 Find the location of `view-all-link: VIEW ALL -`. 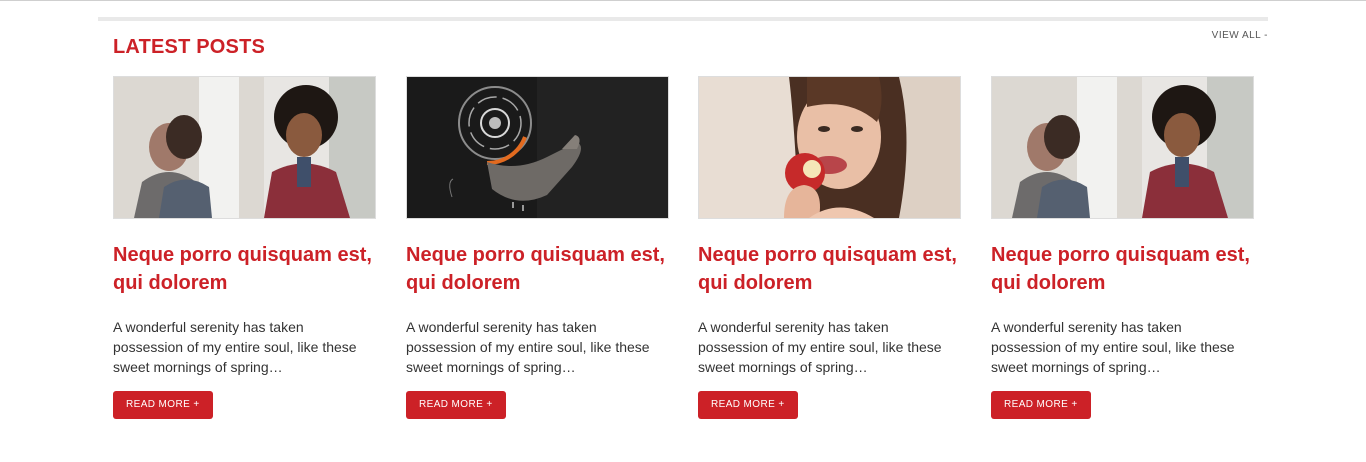

view-all-link: VIEW ALL - is located at coordinates (1240, 35).